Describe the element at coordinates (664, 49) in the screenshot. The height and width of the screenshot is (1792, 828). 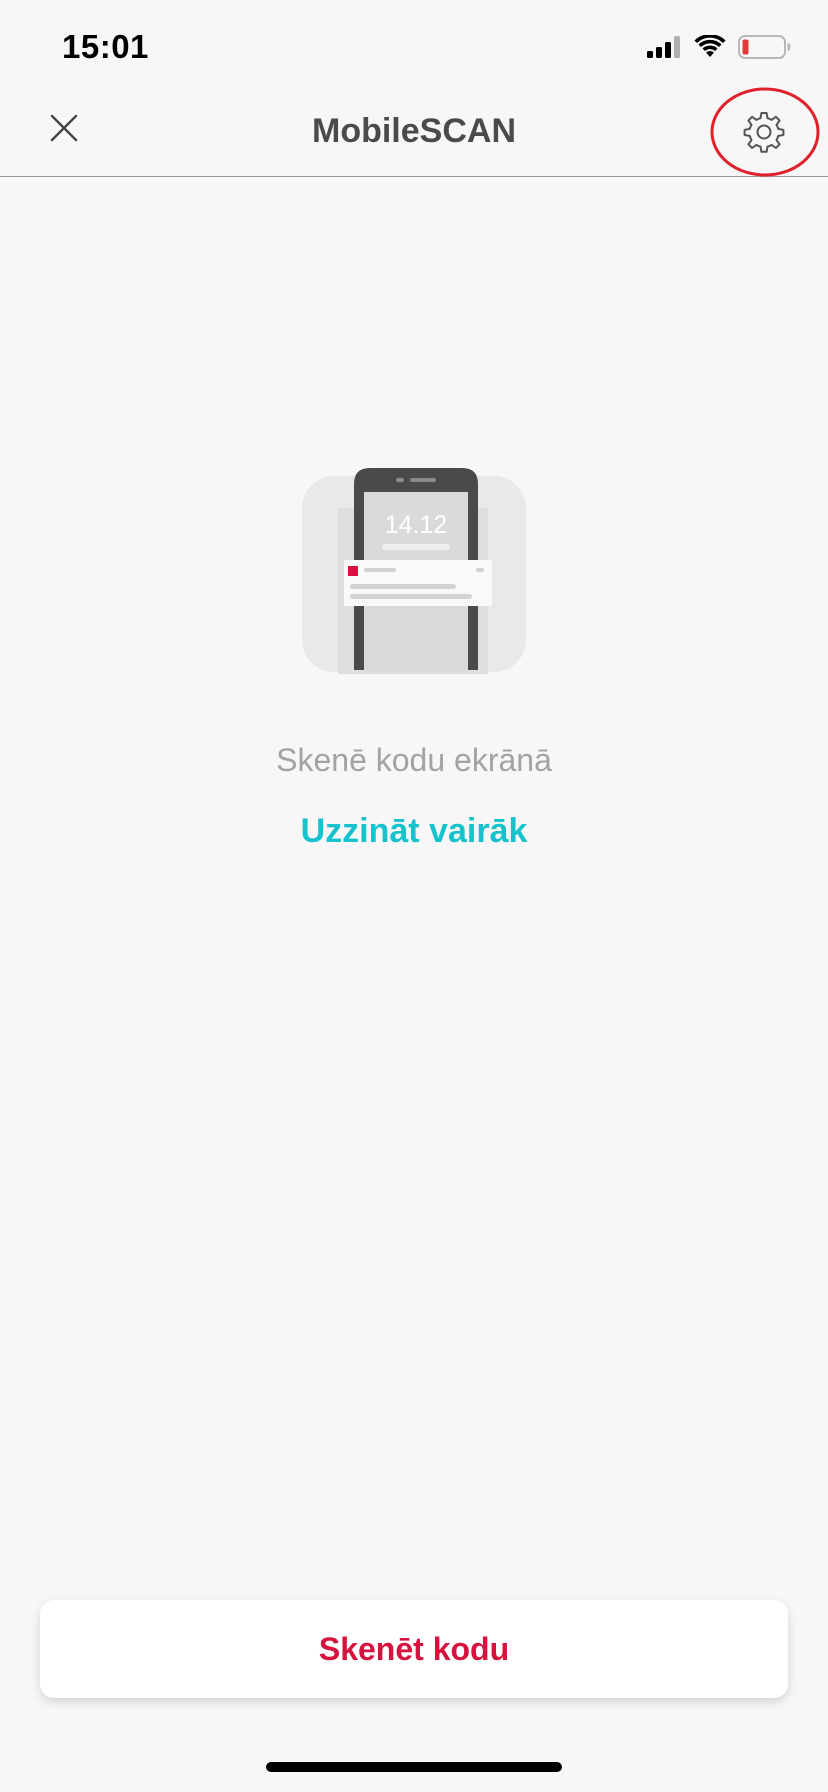
I see `cellular-signal-icon` at that location.